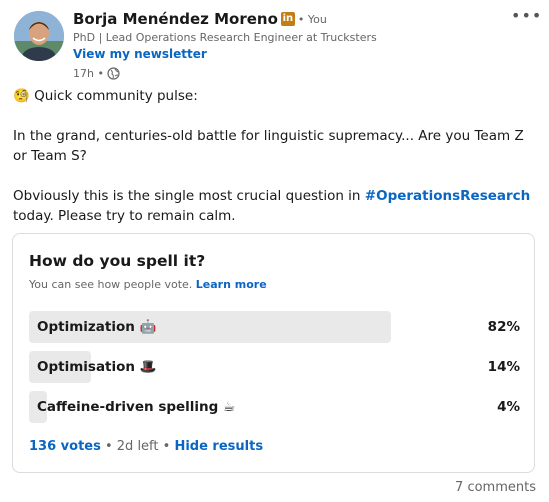 The width and height of the screenshot is (549, 502). What do you see at coordinates (274, 407) in the screenshot?
I see `poll-option-caffeine: Caffeine-driven spelling ☕ 4%` at bounding box center [274, 407].